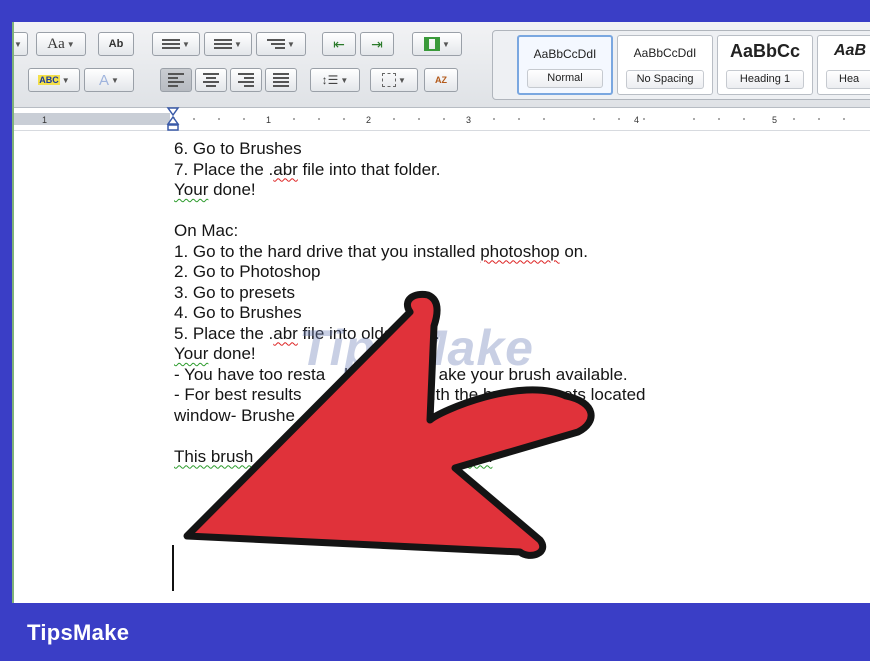 This screenshot has height=661, width=870. I want to click on align-right-icon, so click(246, 80).